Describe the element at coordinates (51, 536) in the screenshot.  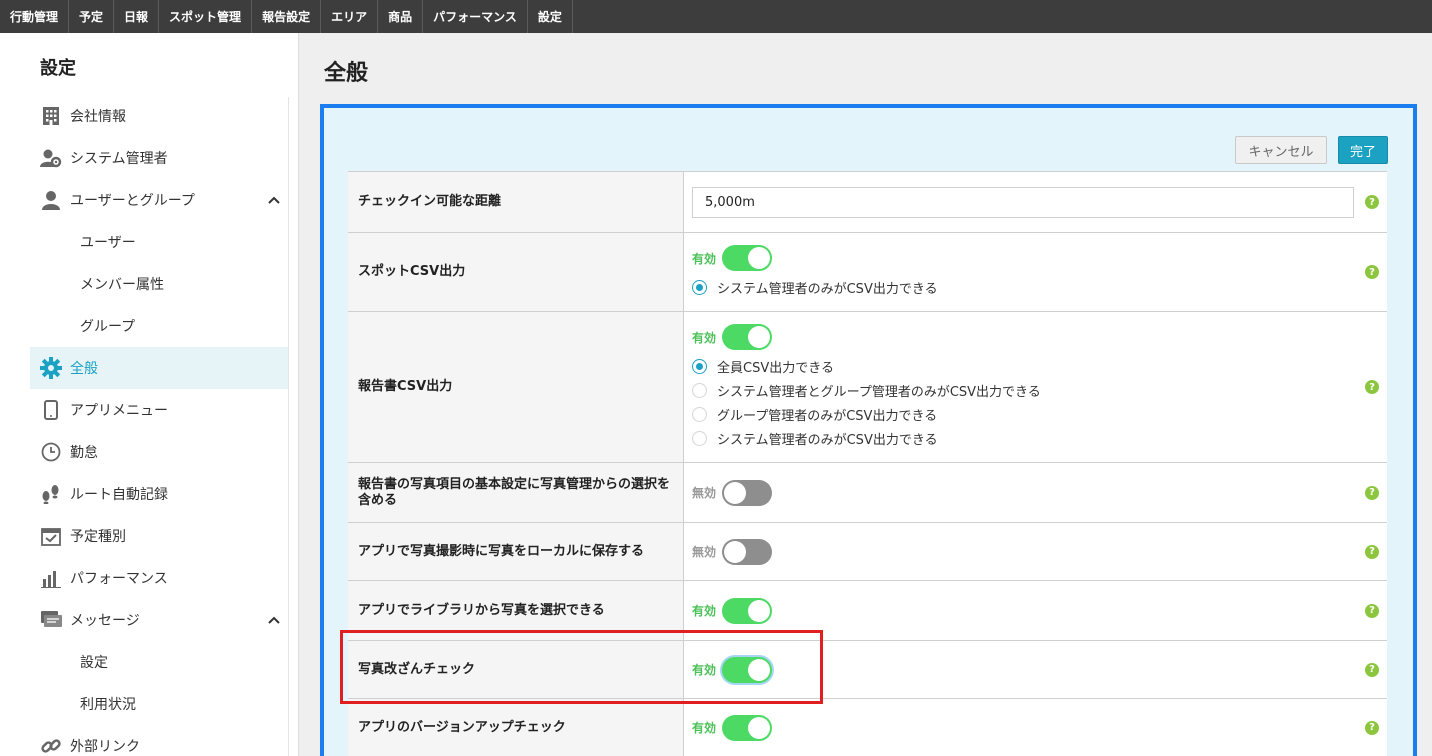
I see `calendar-check-icon` at that location.